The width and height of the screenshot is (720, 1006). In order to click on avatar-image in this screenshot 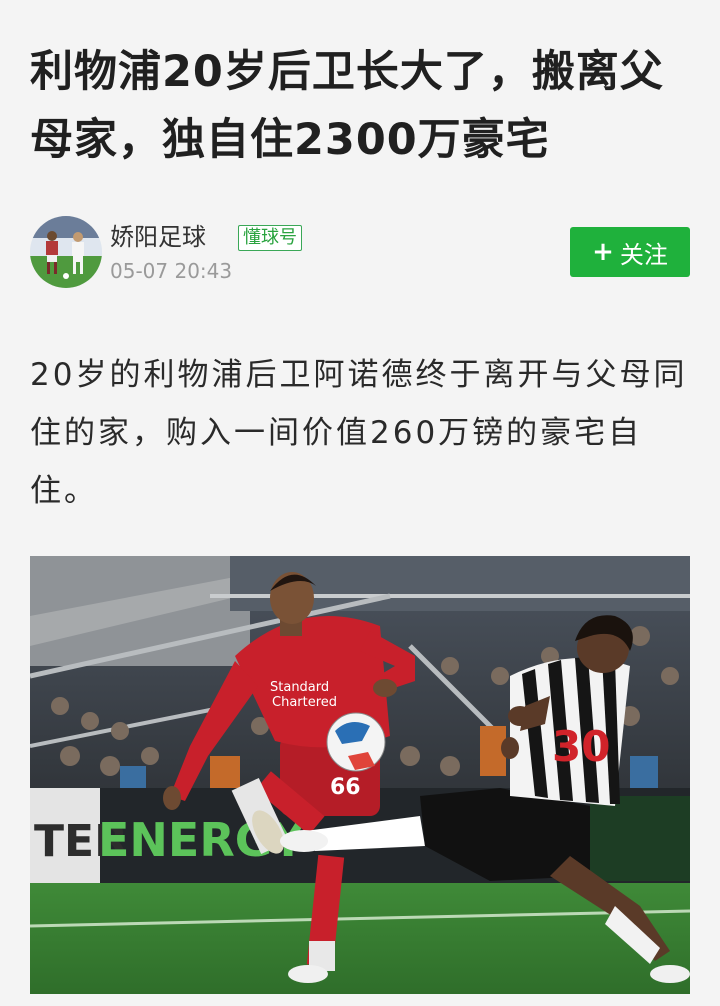, I will do `click(66, 252)`.